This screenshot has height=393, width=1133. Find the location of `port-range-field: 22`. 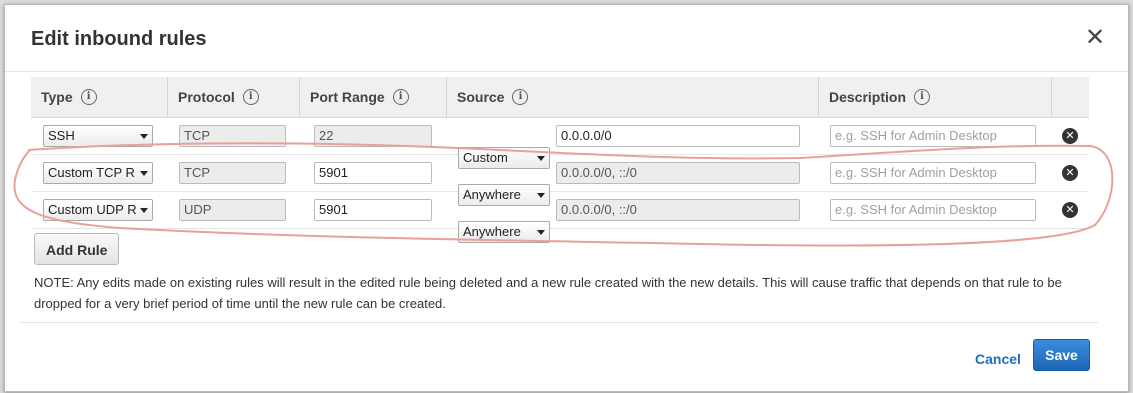

port-range-field: 22 is located at coordinates (373, 136).